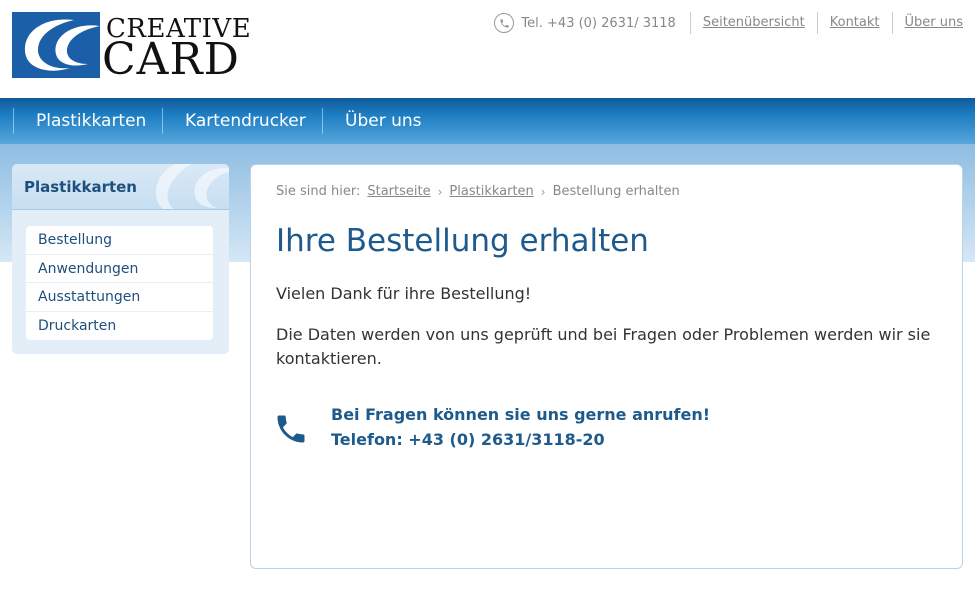 The width and height of the screenshot is (975, 600). I want to click on thanks-text: Vielen Dank für ihre Bestellung!, so click(404, 293).